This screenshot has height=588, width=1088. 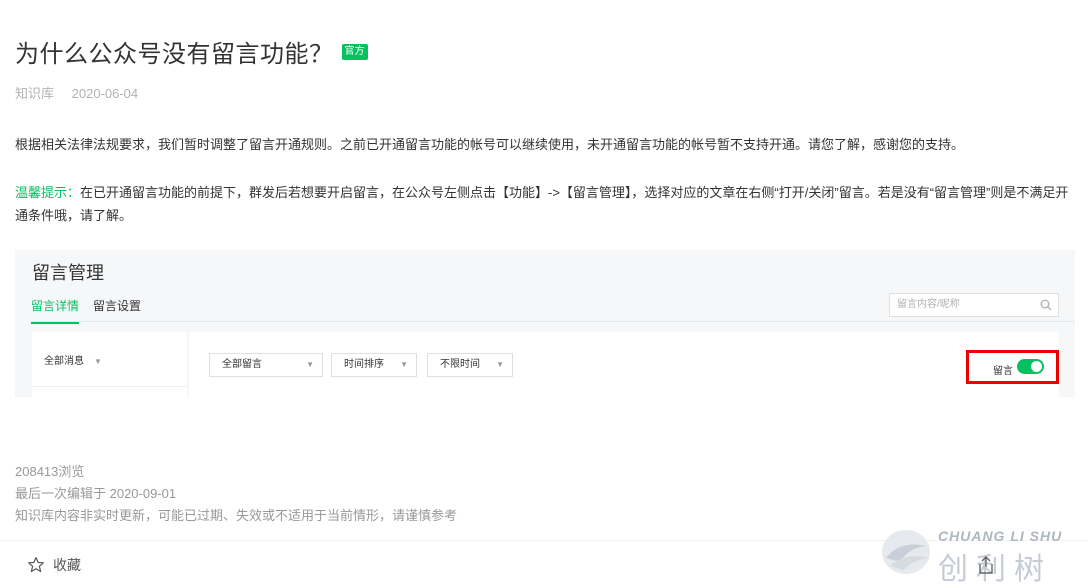 I want to click on screenshot-title: 留言管理, so click(x=68, y=273).